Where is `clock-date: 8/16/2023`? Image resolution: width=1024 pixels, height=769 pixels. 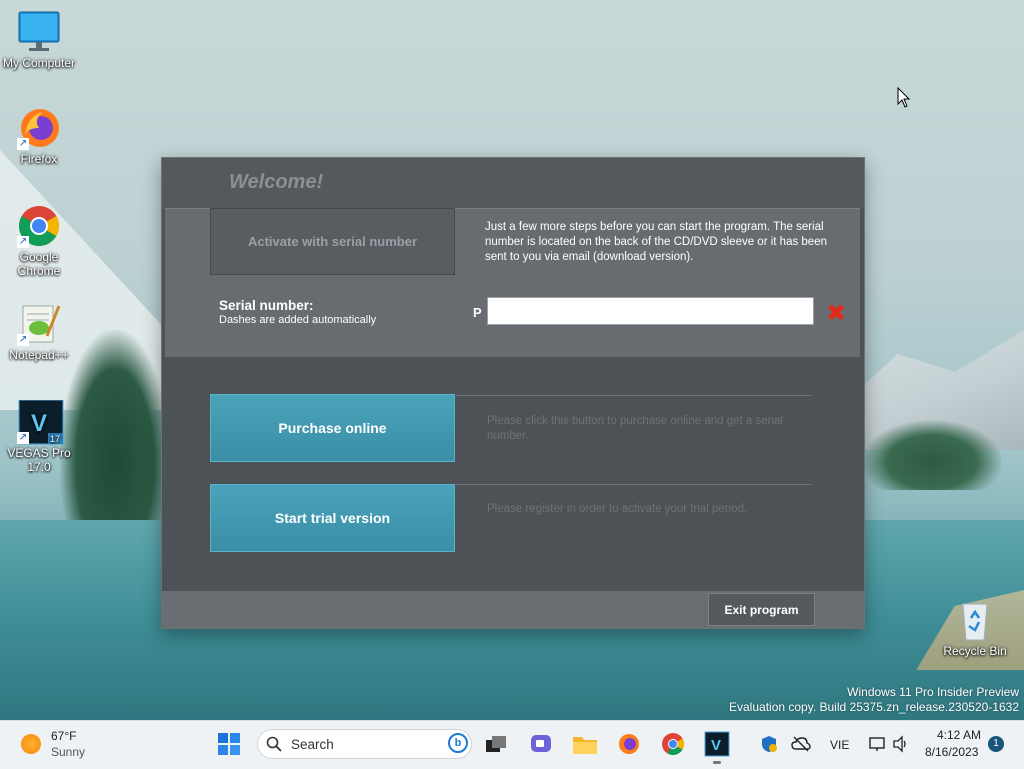
clock-date: 8/16/2023 is located at coordinates (951, 752).